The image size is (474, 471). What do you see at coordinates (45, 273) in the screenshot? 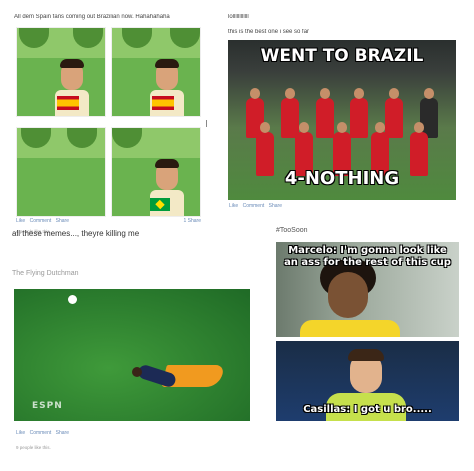
I see `post-subtitle: The Flying Dutchman` at bounding box center [45, 273].